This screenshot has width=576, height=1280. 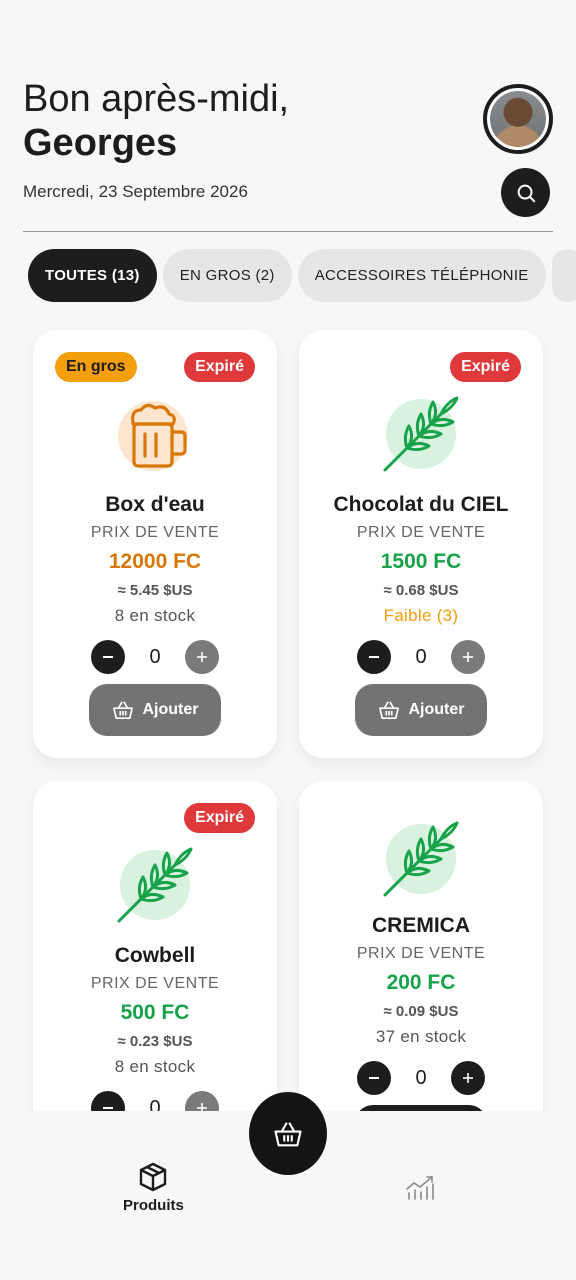 I want to click on product-price: 200 FC, so click(x=421, y=982).